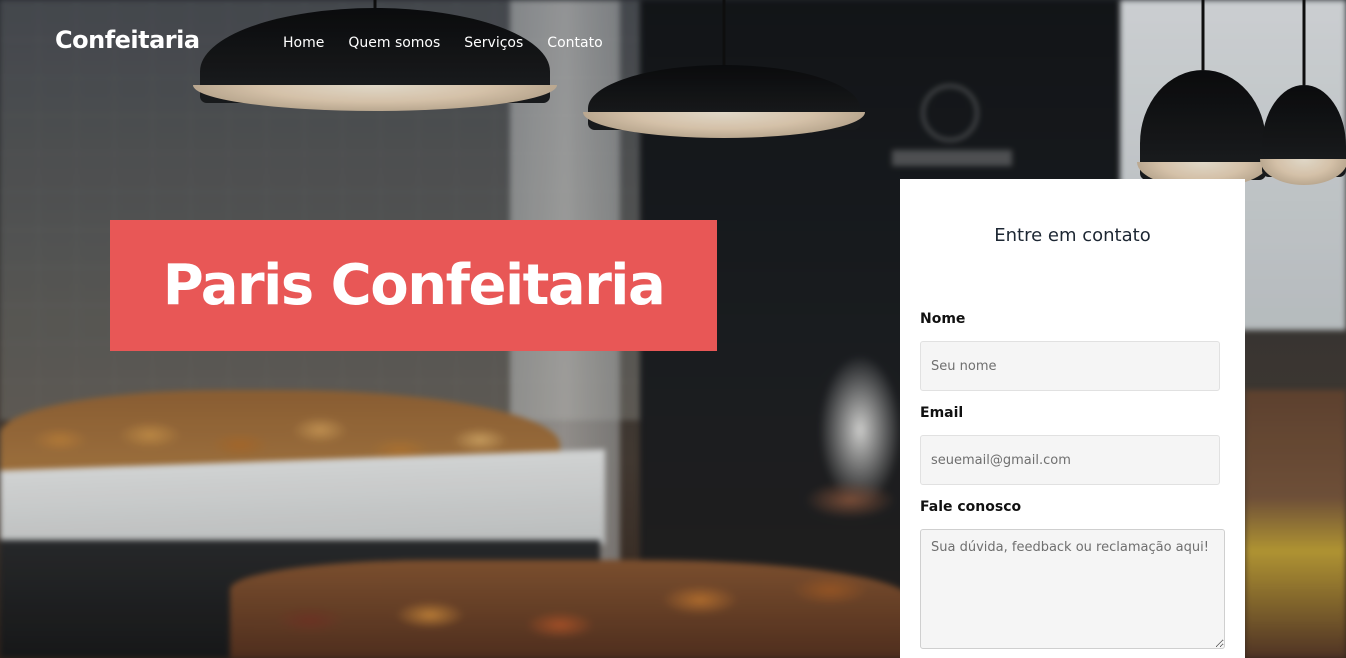 The image size is (1346, 658). I want to click on nav-link-quem-somos: Quem somos, so click(394, 43).